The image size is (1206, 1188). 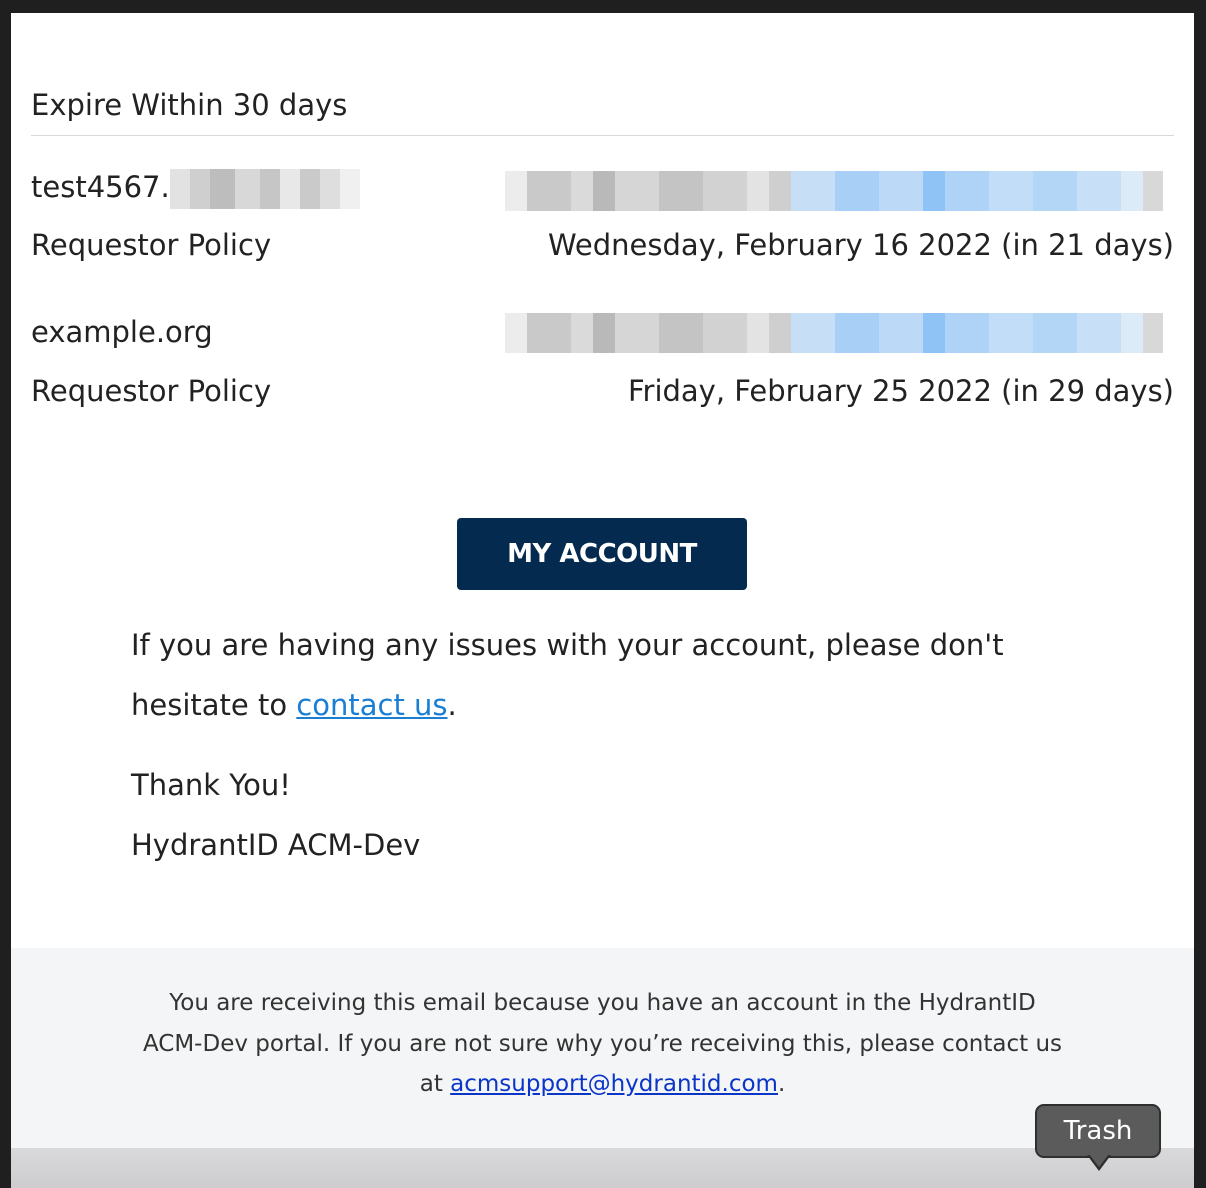 What do you see at coordinates (189, 105) in the screenshot?
I see `section-title: Expire Within 30 days` at bounding box center [189, 105].